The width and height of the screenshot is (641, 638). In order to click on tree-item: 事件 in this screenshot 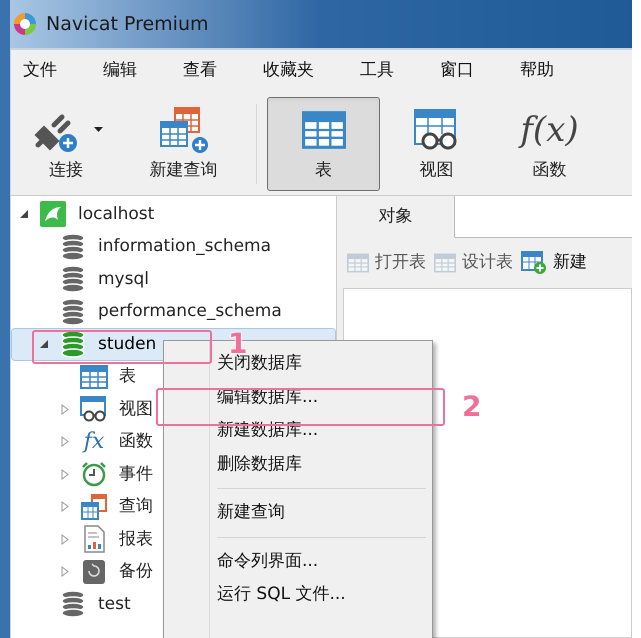, I will do `click(107, 474)`.